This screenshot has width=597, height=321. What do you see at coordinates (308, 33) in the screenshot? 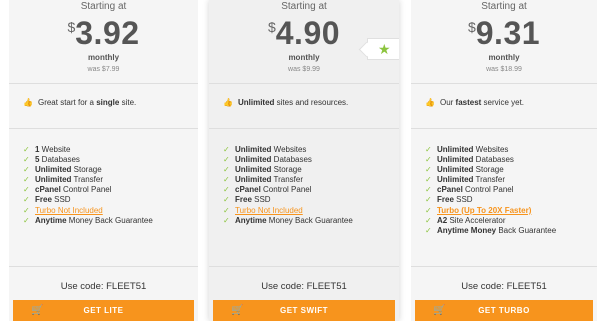
I see `price-amount: 4.90` at bounding box center [308, 33].